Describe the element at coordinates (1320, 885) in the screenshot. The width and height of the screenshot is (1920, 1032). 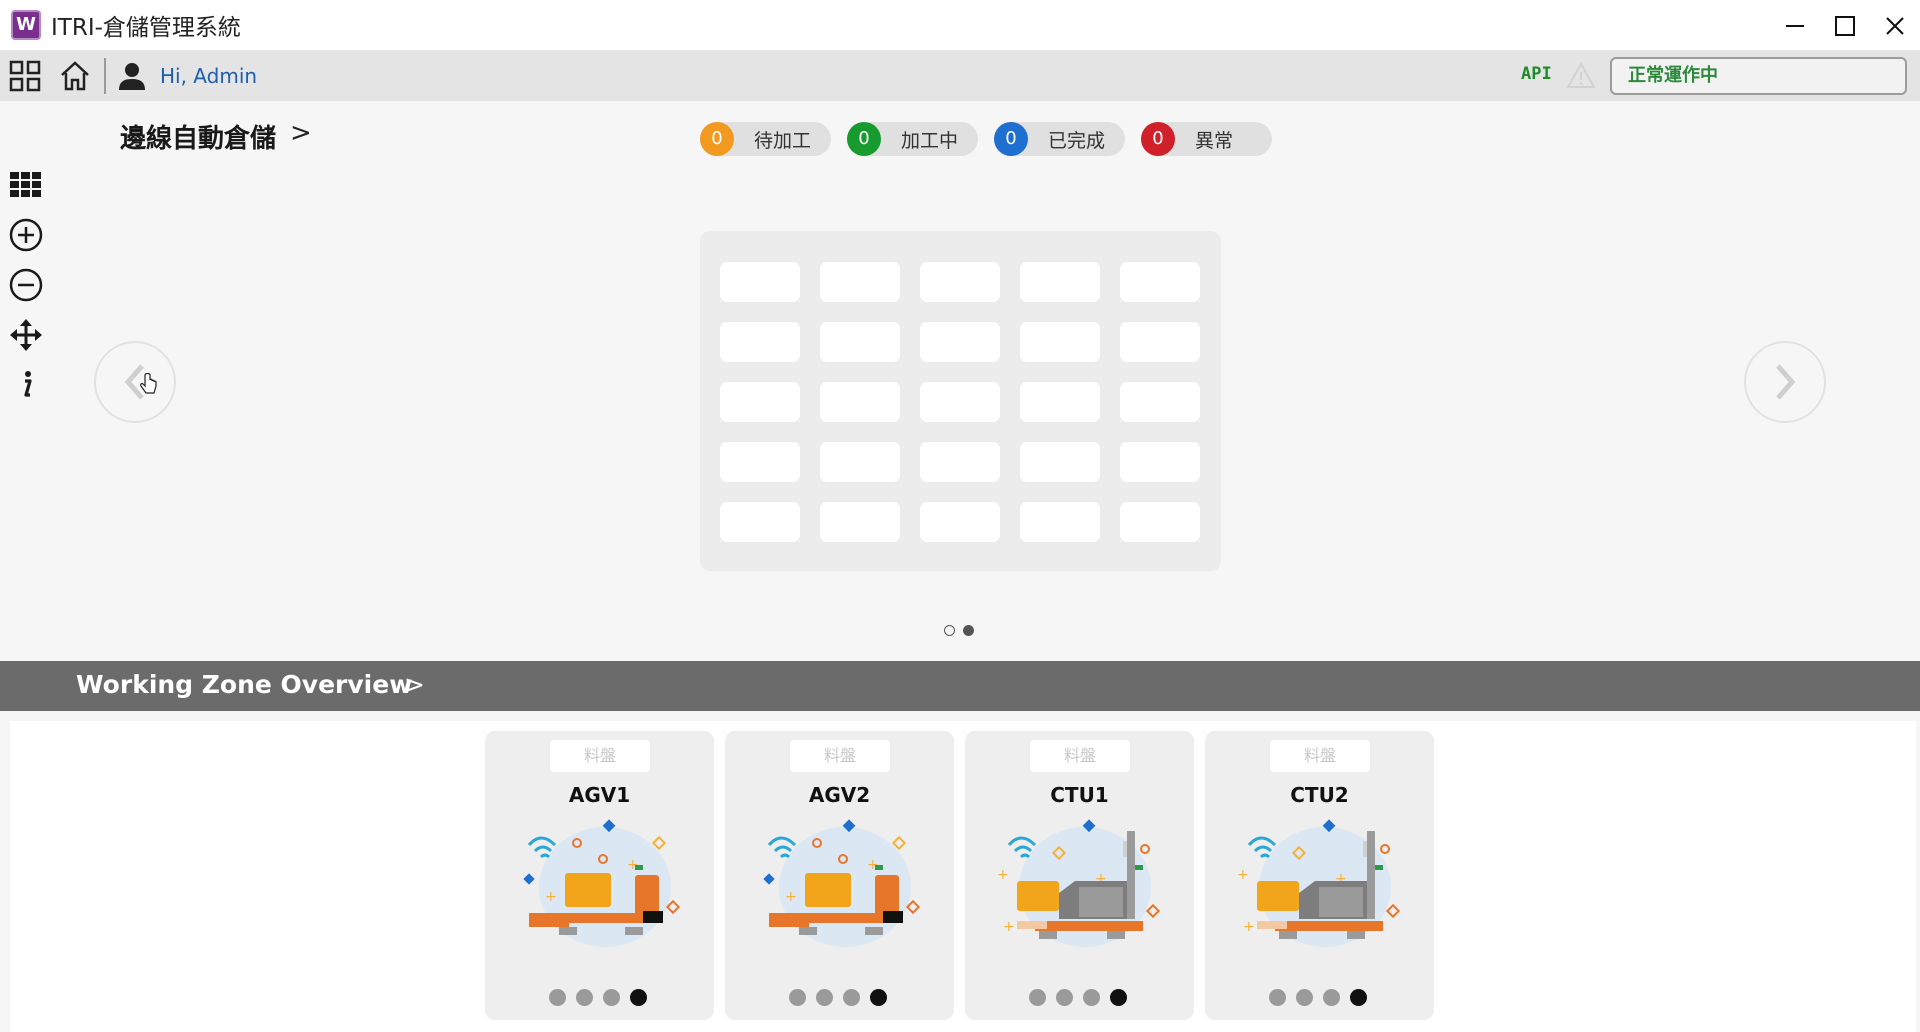
I see `ctu-illustration-icon: + + +` at that location.